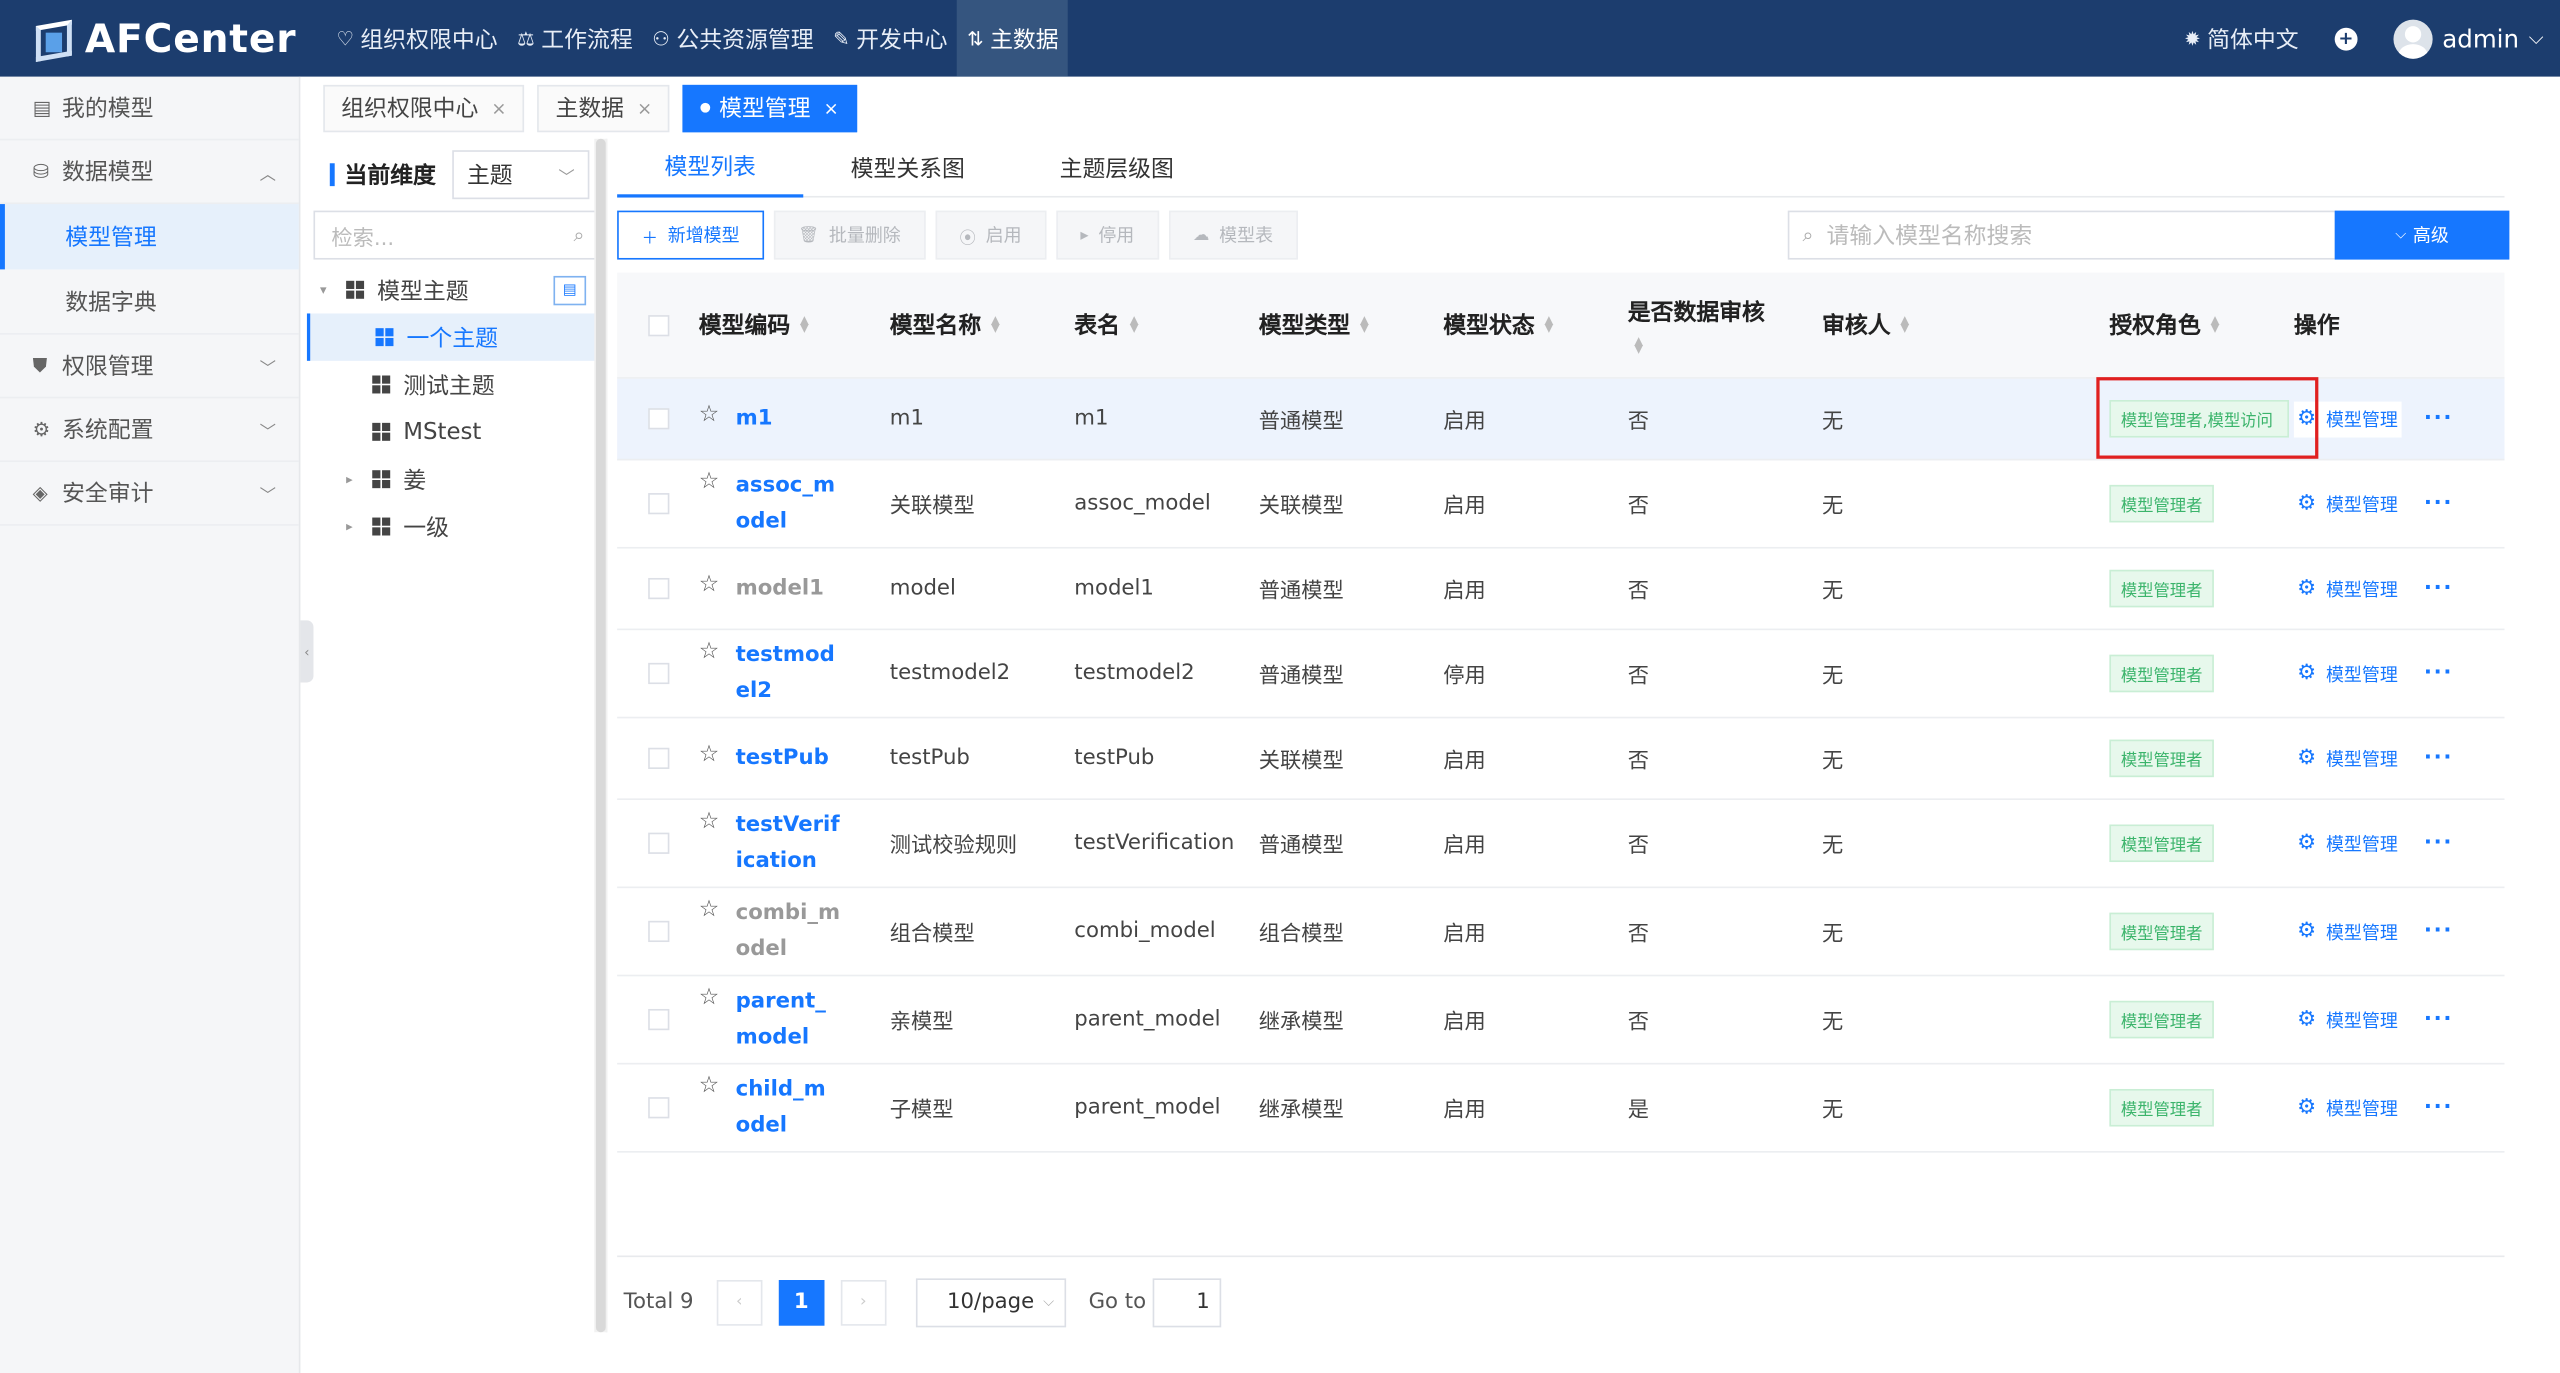 This screenshot has width=2560, height=1373. Describe the element at coordinates (1965, 325) in the screenshot. I see `header-auditor: 审核人 ▲ ▼` at that location.